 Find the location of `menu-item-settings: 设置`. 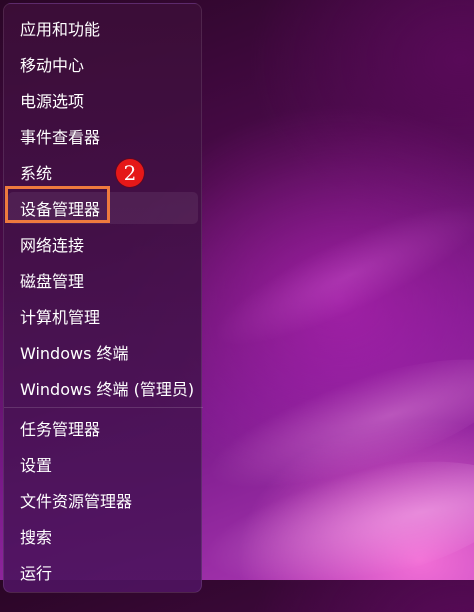

menu-item-settings: 设置 is located at coordinates (103, 464).